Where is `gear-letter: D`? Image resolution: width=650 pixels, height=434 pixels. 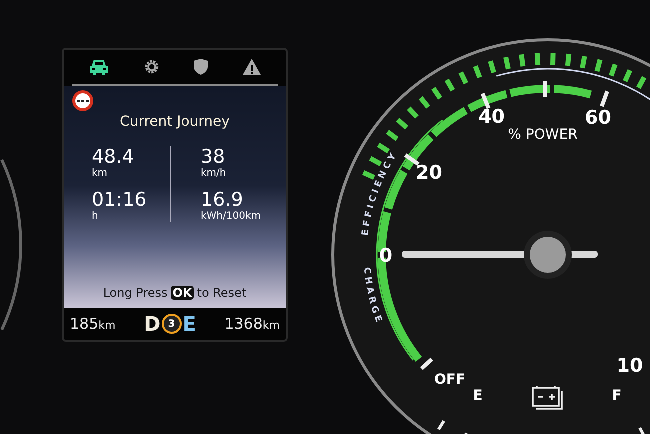
gear-letter: D is located at coordinates (152, 324).